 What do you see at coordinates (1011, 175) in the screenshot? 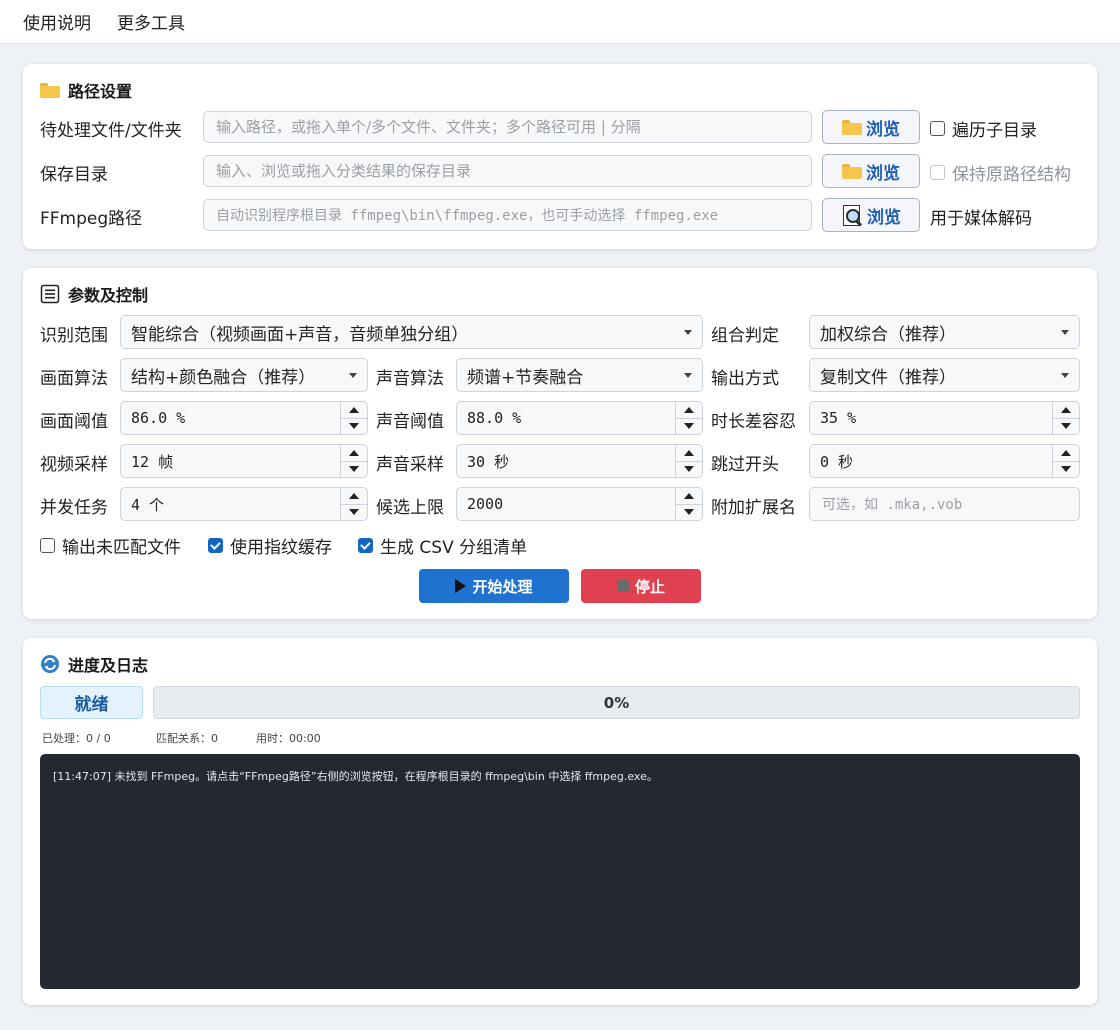
I see `keep-structure-label: 保持原路径结构` at bounding box center [1011, 175].